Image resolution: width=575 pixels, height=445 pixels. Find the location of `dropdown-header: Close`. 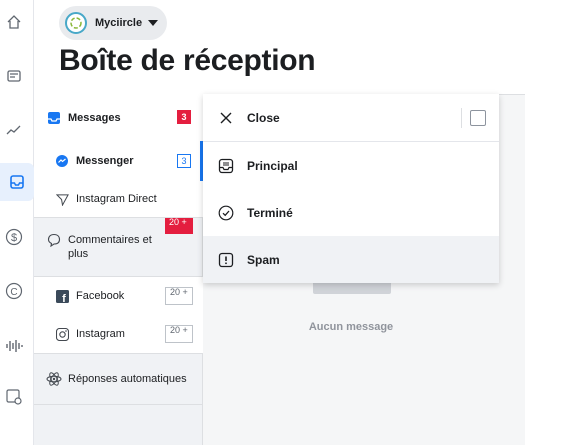

dropdown-header: Close is located at coordinates (351, 117).